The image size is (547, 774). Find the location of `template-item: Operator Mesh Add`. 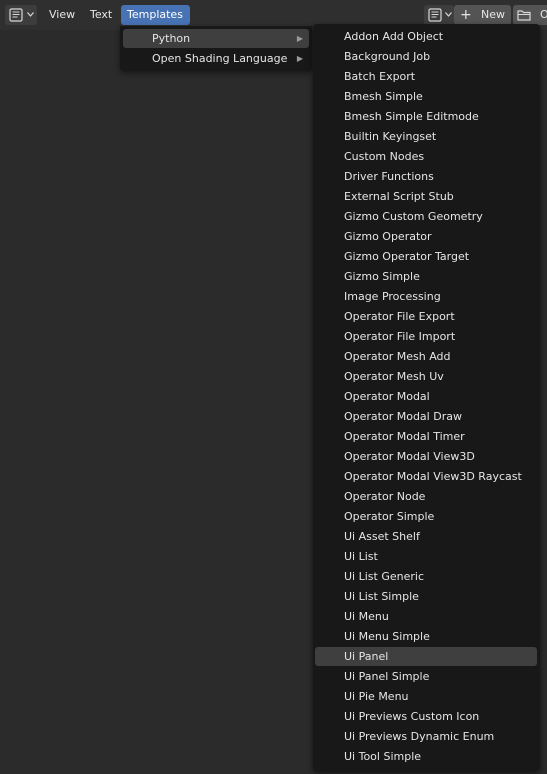

template-item: Operator Mesh Add is located at coordinates (426, 356).